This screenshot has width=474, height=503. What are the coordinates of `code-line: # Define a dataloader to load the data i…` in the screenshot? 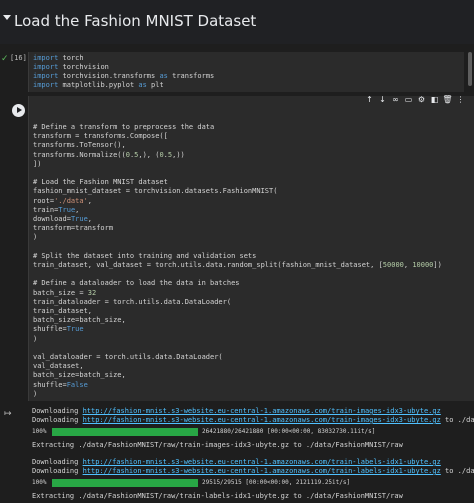 It's located at (136, 283).